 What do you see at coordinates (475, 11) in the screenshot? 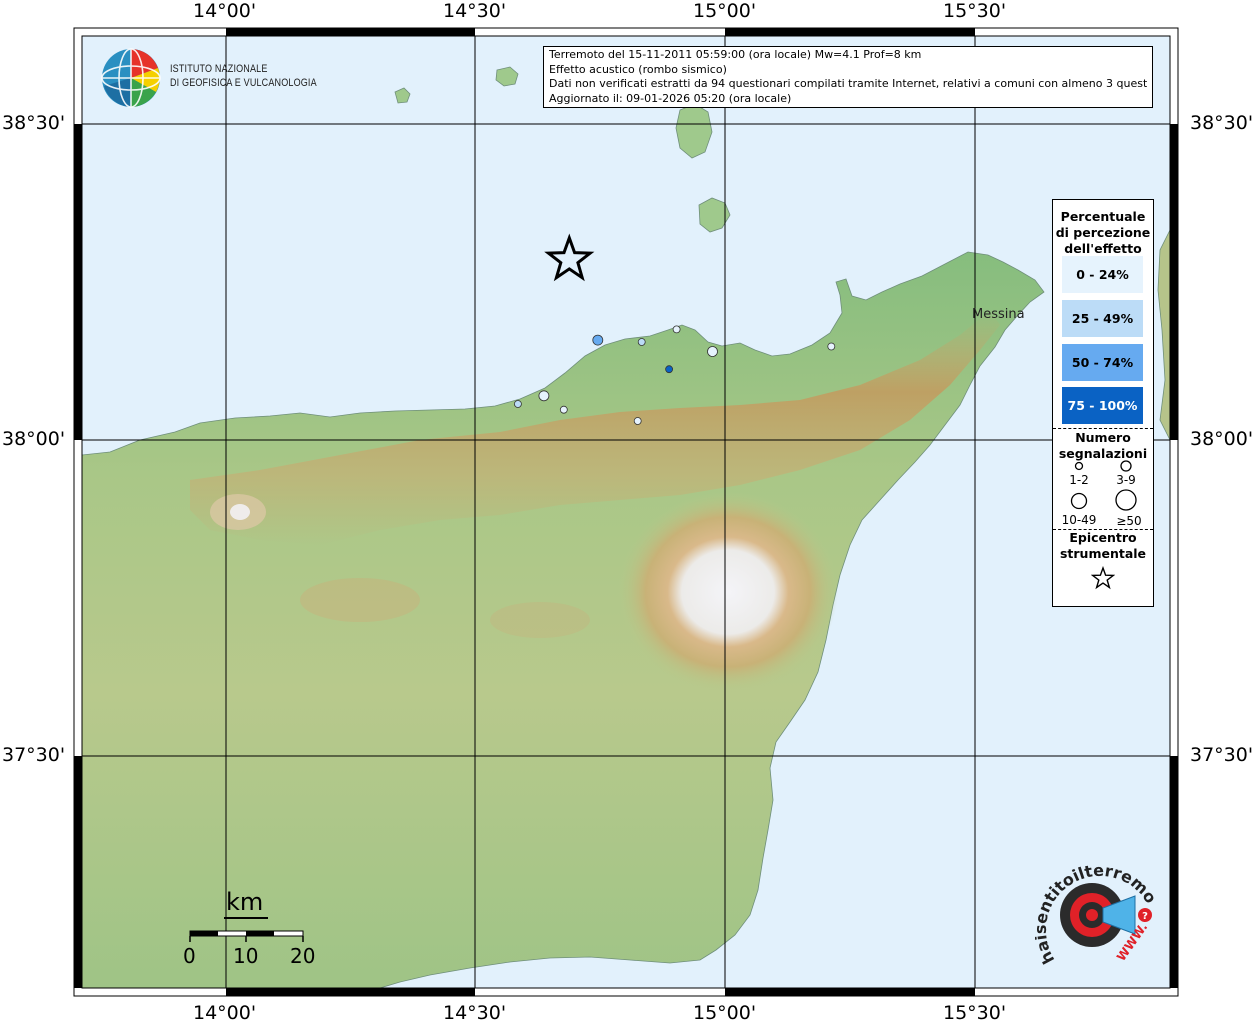
I see `lon-label-top-2: 14°30'` at bounding box center [475, 11].